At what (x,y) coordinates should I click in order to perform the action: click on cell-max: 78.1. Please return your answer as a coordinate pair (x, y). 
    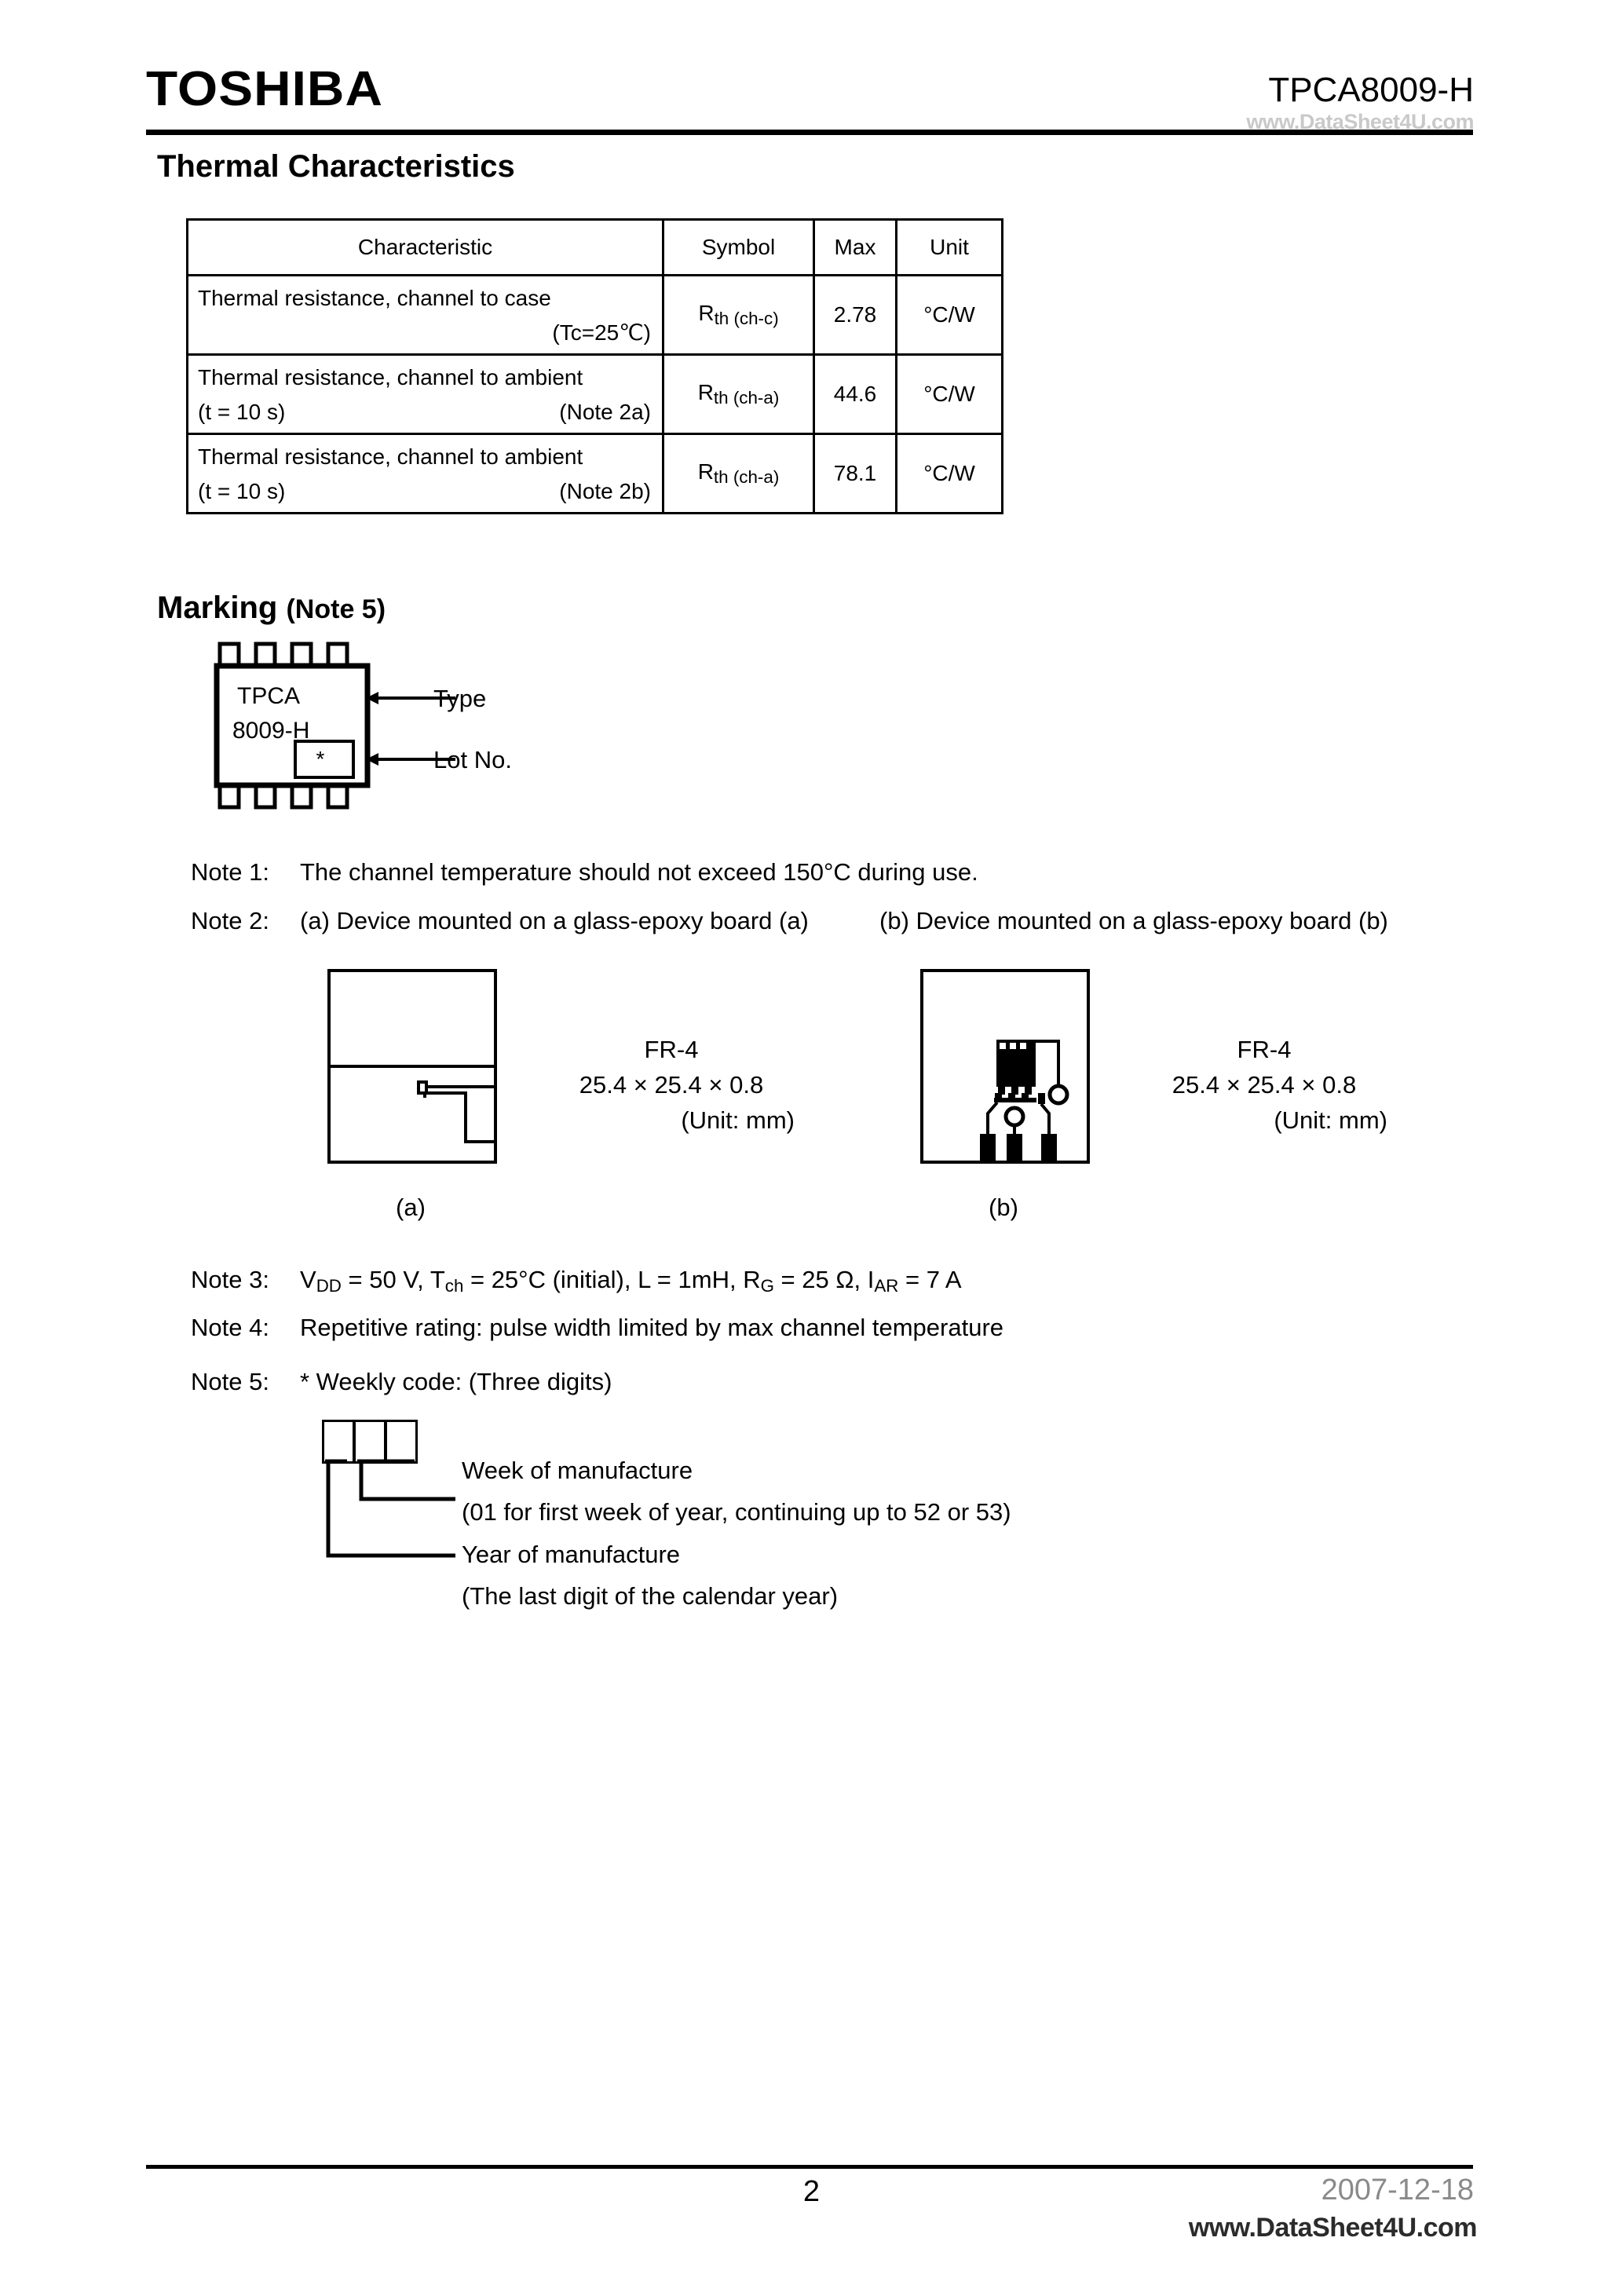
    Looking at the image, I should click on (855, 474).